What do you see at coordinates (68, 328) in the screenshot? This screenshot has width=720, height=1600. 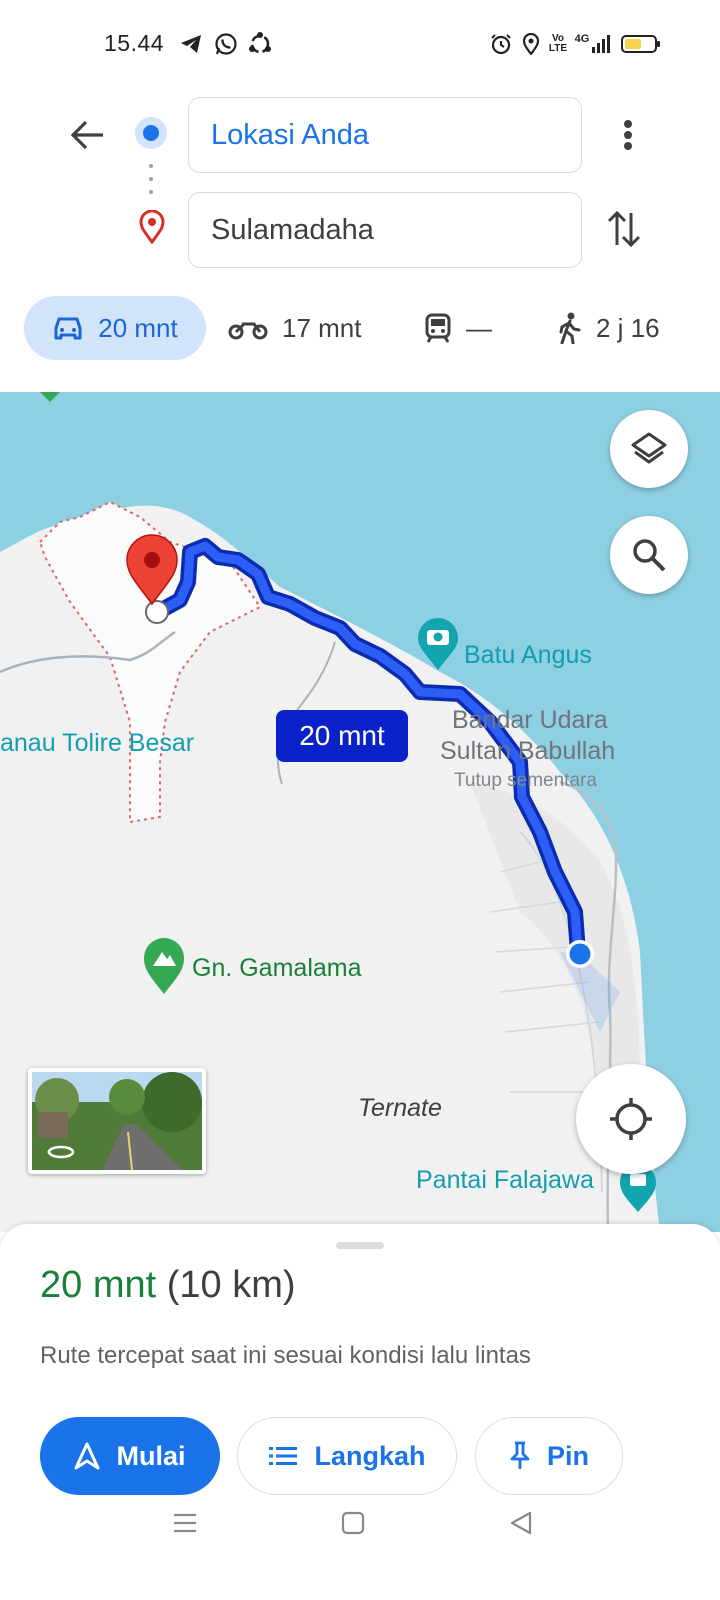 I see `car-icon` at bounding box center [68, 328].